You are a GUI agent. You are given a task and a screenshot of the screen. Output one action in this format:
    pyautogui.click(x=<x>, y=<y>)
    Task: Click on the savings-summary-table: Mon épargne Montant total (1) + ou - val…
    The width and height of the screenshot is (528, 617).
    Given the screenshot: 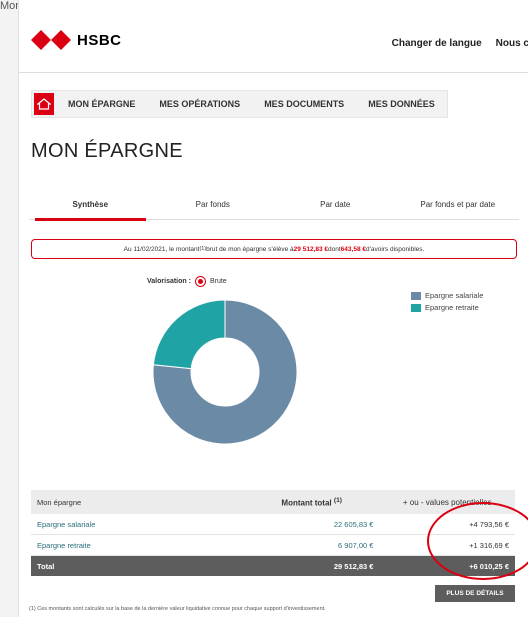 What is the action you would take?
    pyautogui.click(x=273, y=533)
    